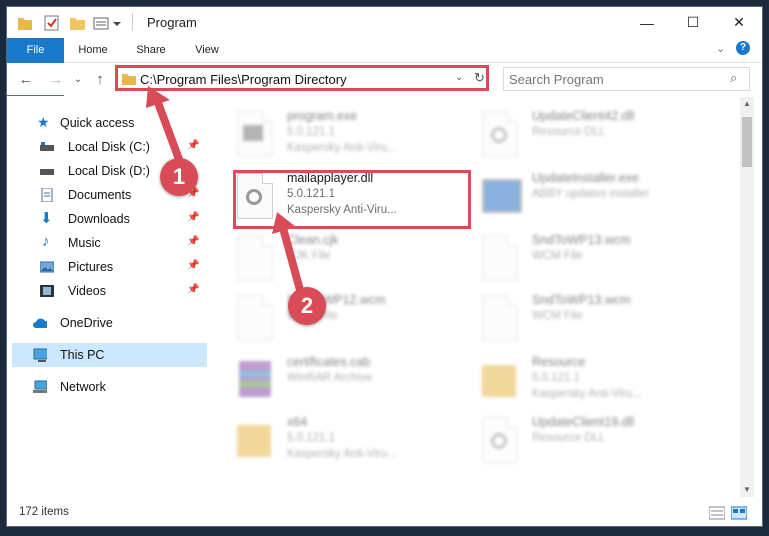  I want to click on annotation-arrows, so click(225, 190).